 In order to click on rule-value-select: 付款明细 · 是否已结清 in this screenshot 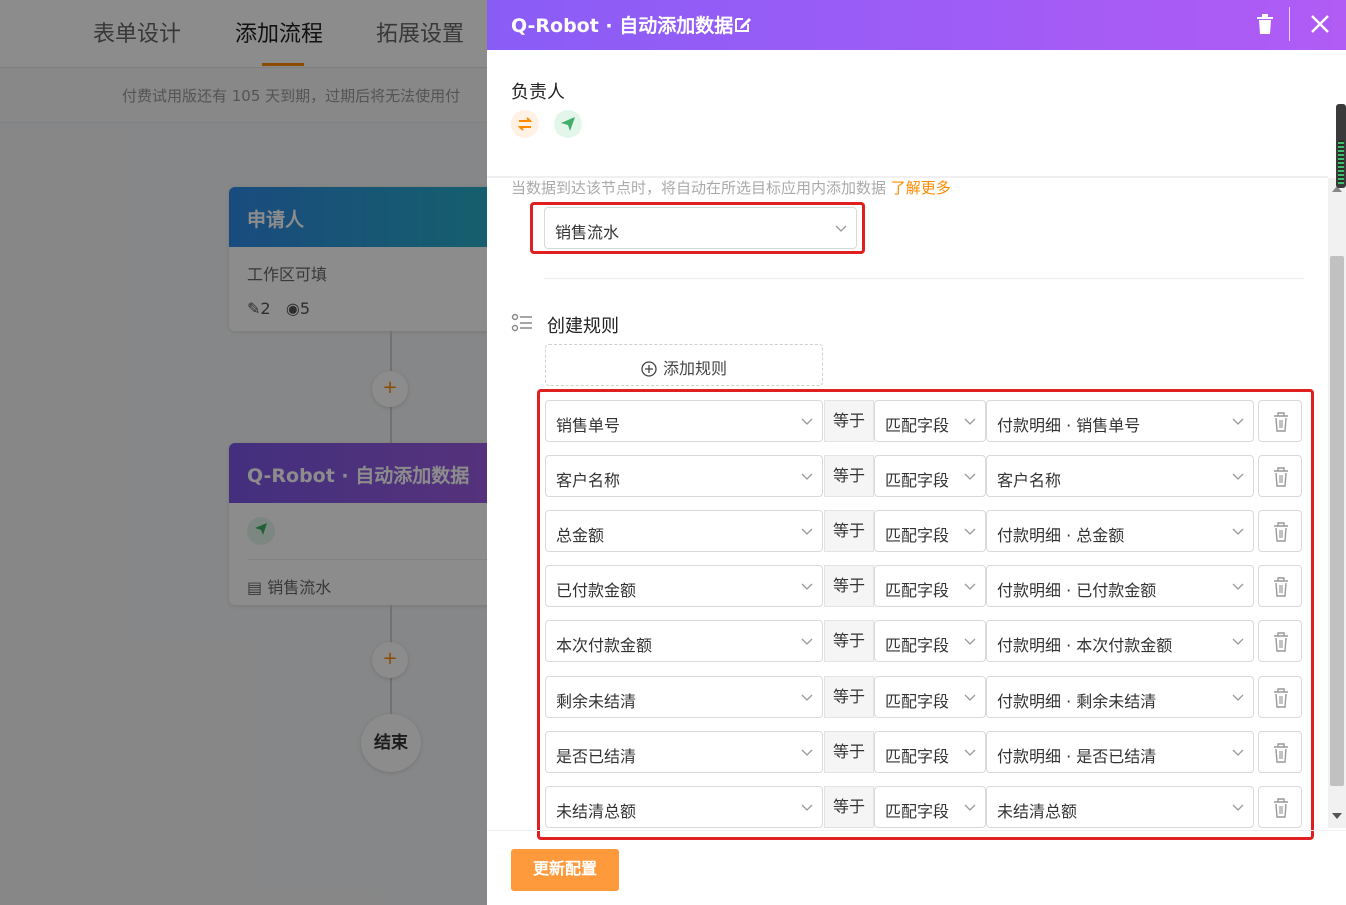, I will do `click(1120, 751)`.